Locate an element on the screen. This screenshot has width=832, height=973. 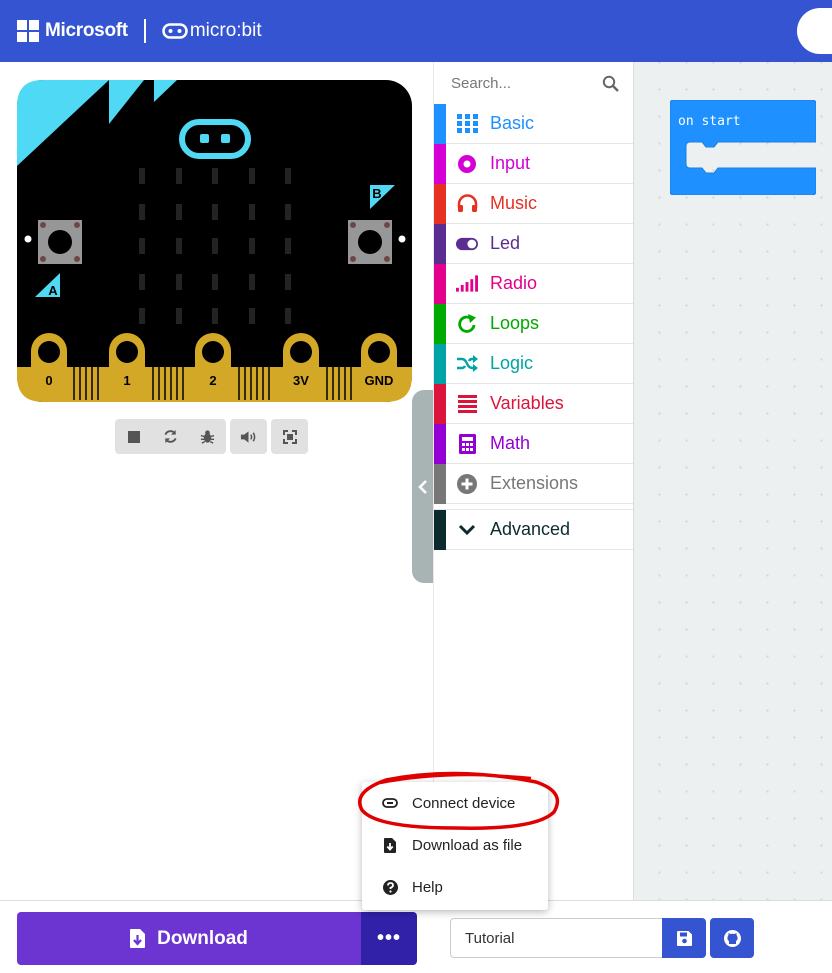
category-math: Math is located at coordinates (533, 444).